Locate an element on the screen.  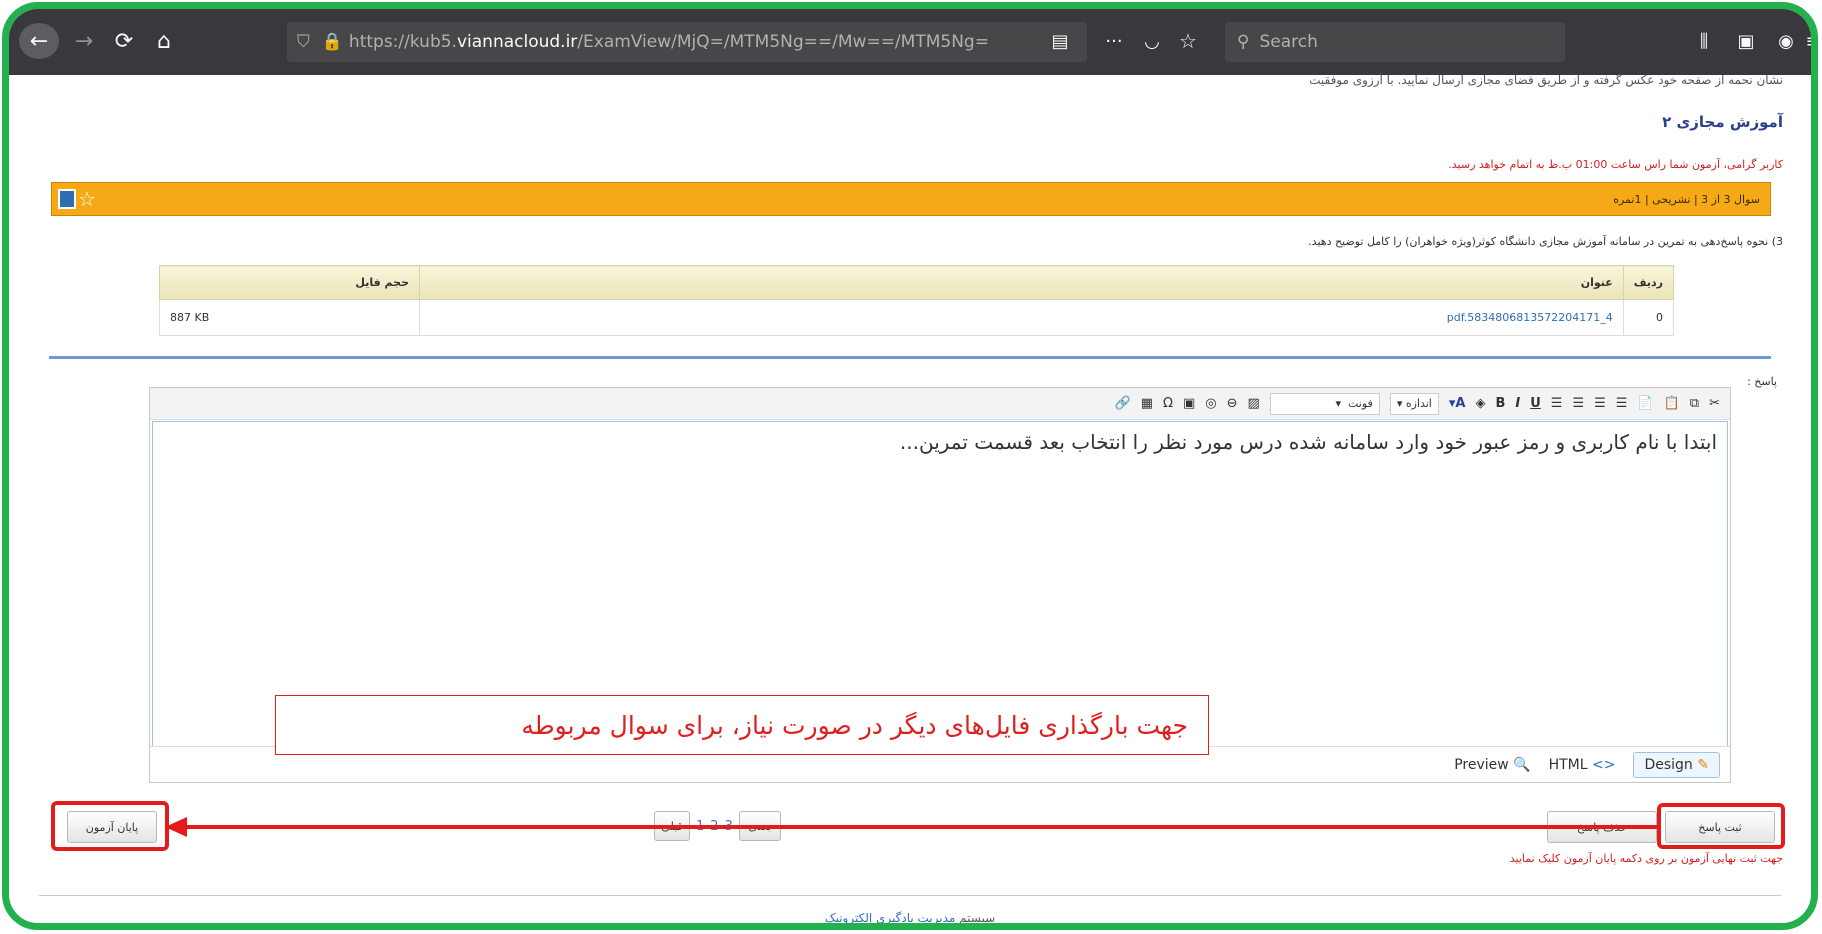
design-mode-tab: Design ✎ is located at coordinates (1676, 764).